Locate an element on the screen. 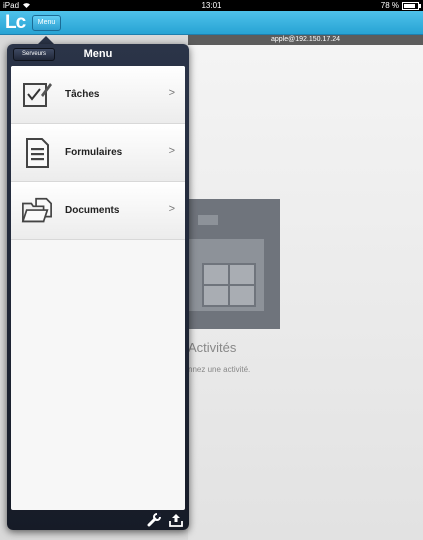  app-logo: Lc is located at coordinates (15, 22).